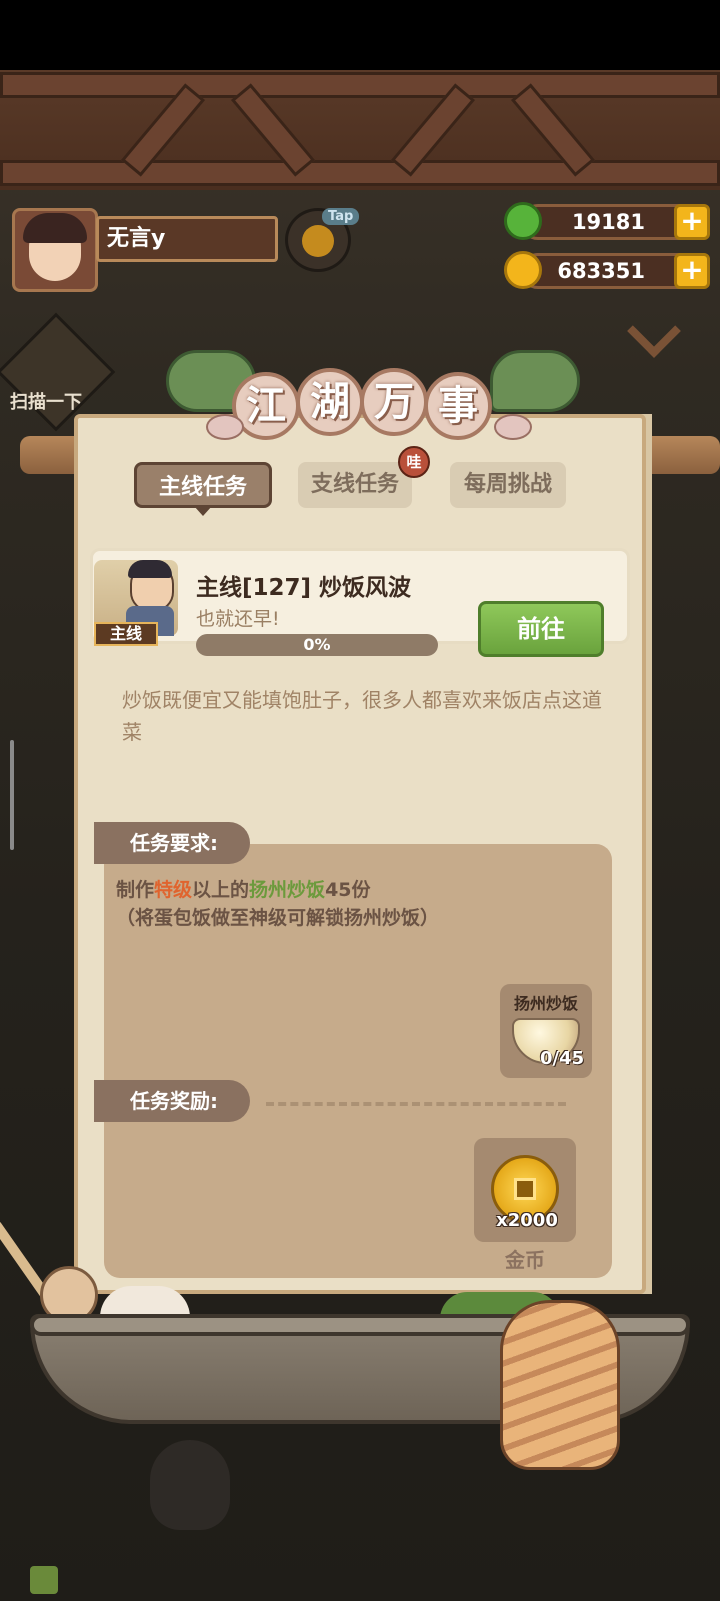 The image size is (720, 1601). What do you see at coordinates (135, 890) in the screenshot?
I see `req-prefix: 制作` at bounding box center [135, 890].